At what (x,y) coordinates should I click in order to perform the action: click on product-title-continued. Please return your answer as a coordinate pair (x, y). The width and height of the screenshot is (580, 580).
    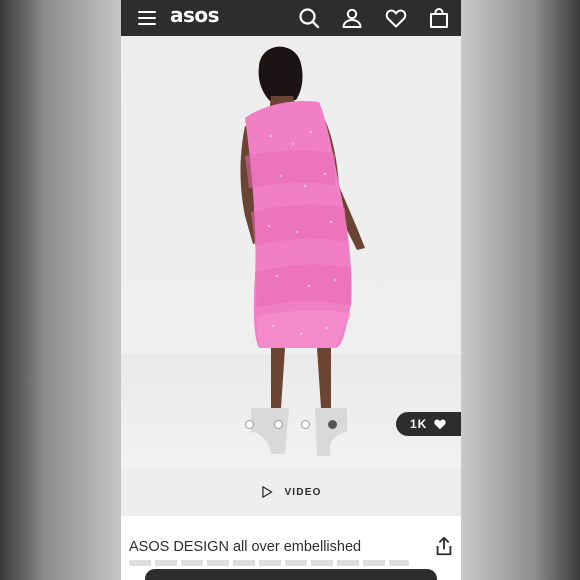
    Looking at the image, I should click on (269, 563).